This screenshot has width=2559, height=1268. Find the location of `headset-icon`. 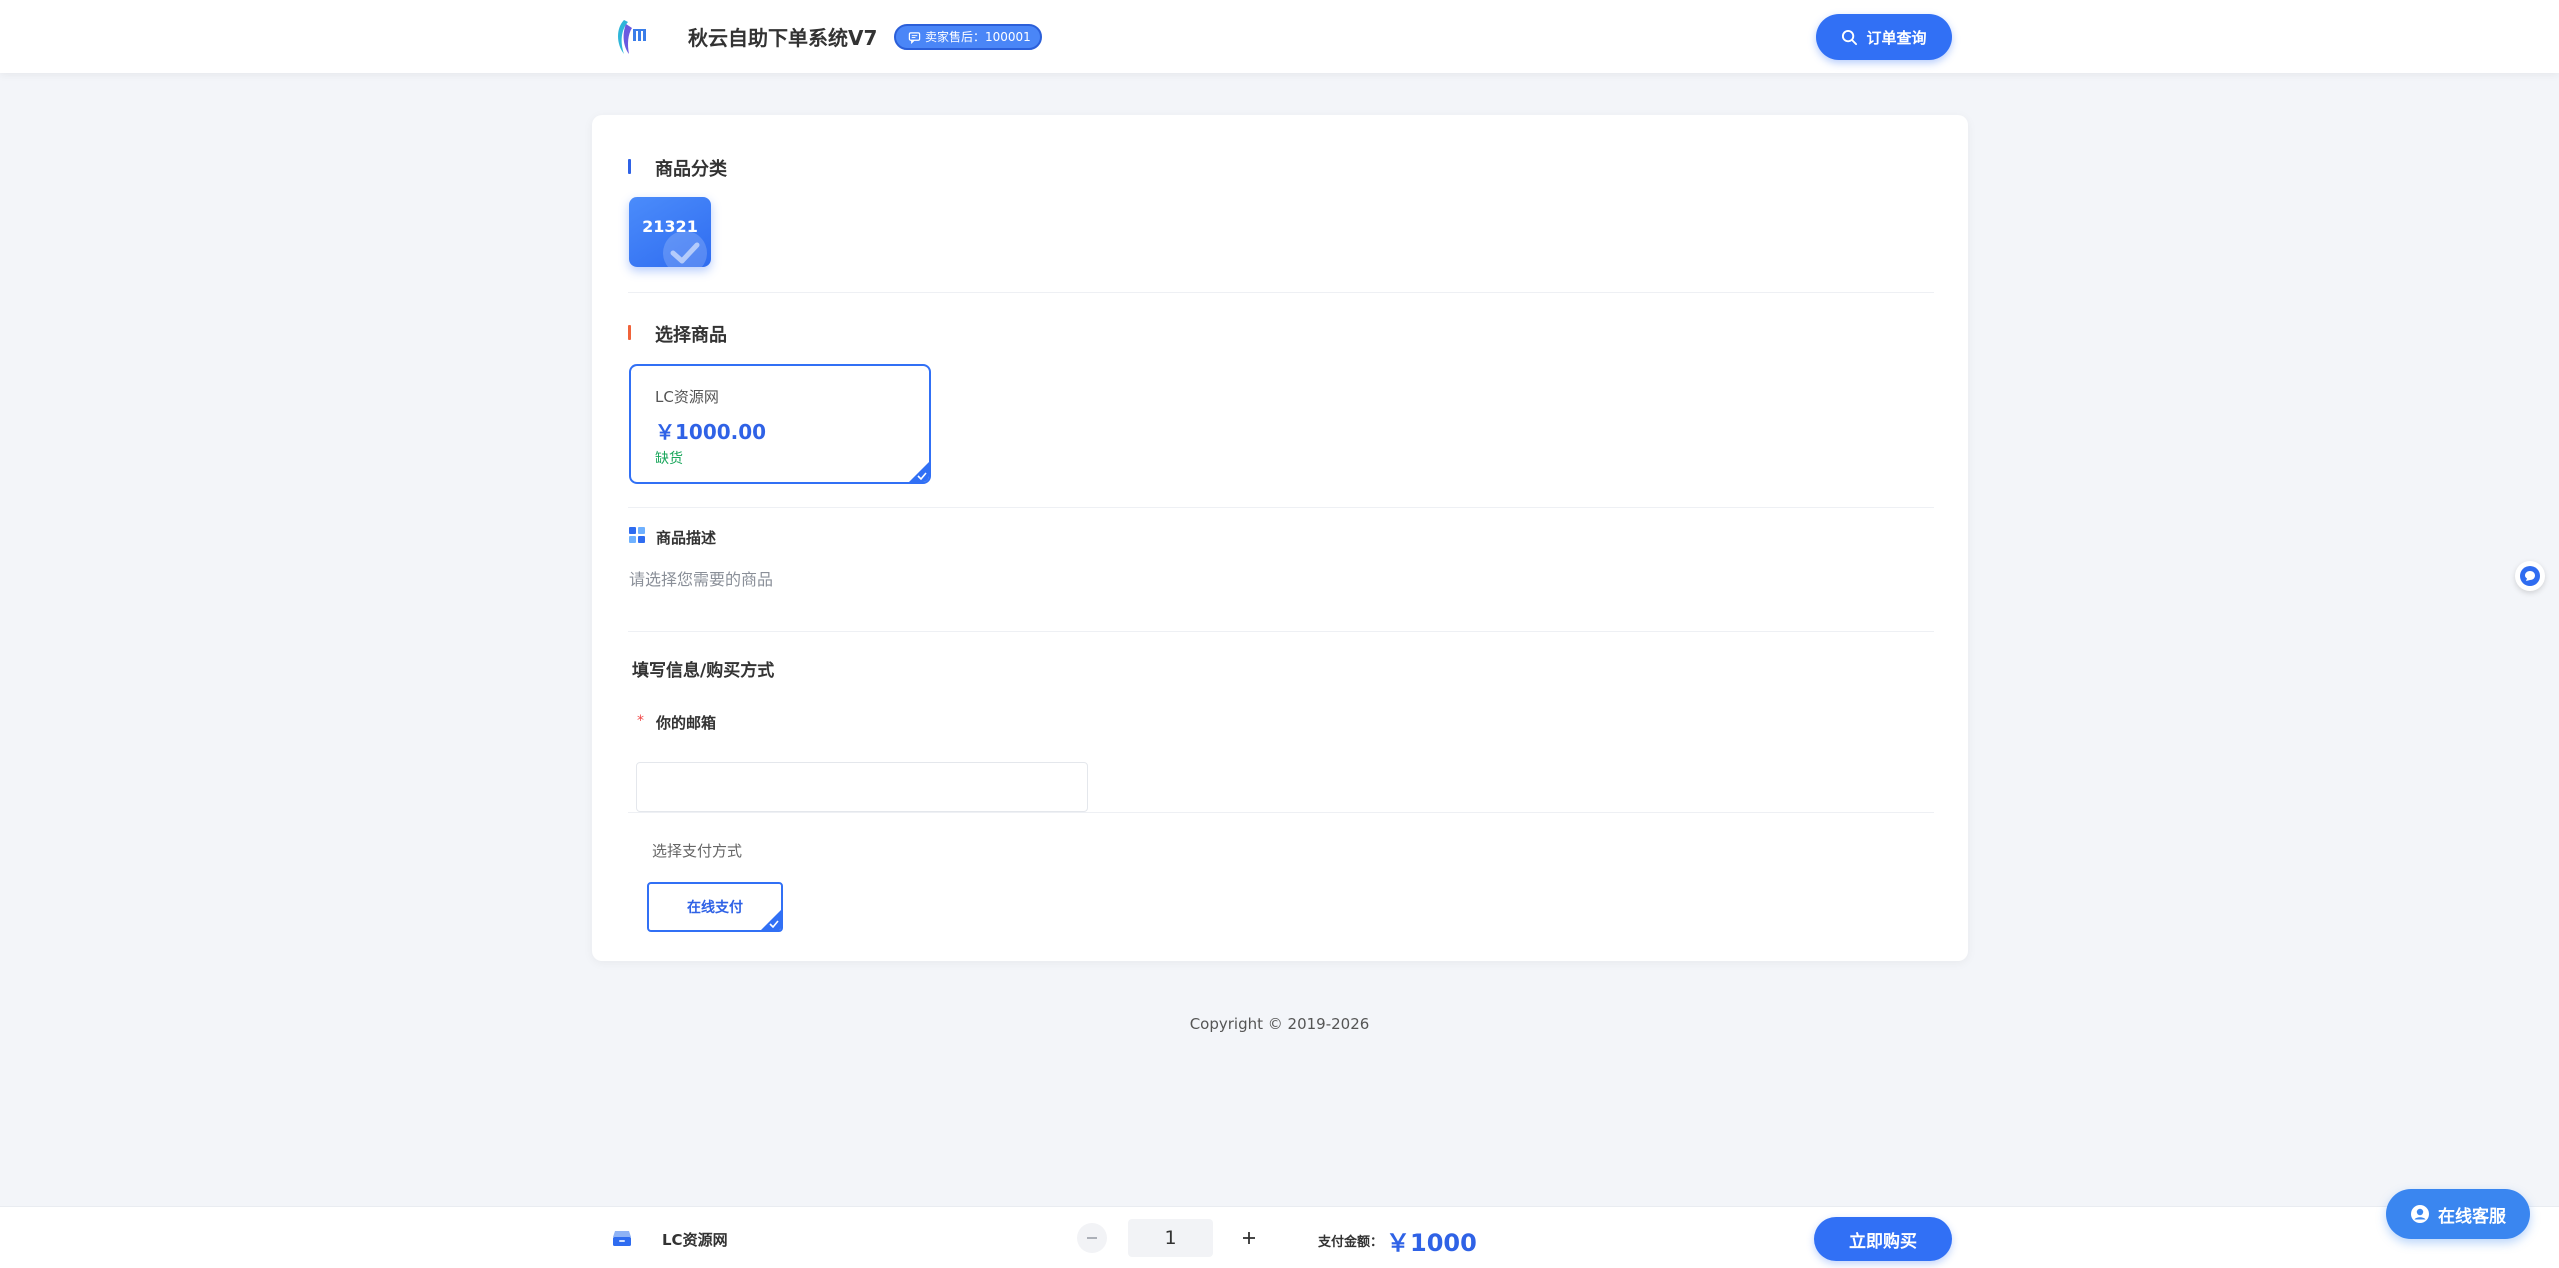

headset-icon is located at coordinates (2420, 1214).